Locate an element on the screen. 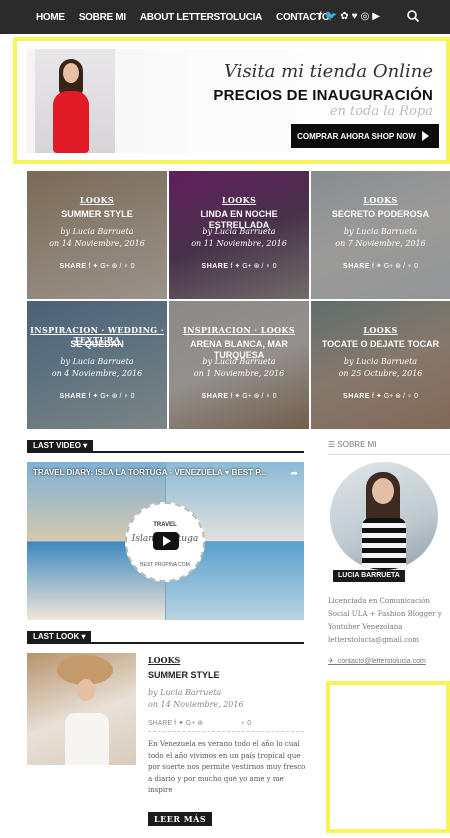  twitter-icon: 🐦 is located at coordinates (331, 17).